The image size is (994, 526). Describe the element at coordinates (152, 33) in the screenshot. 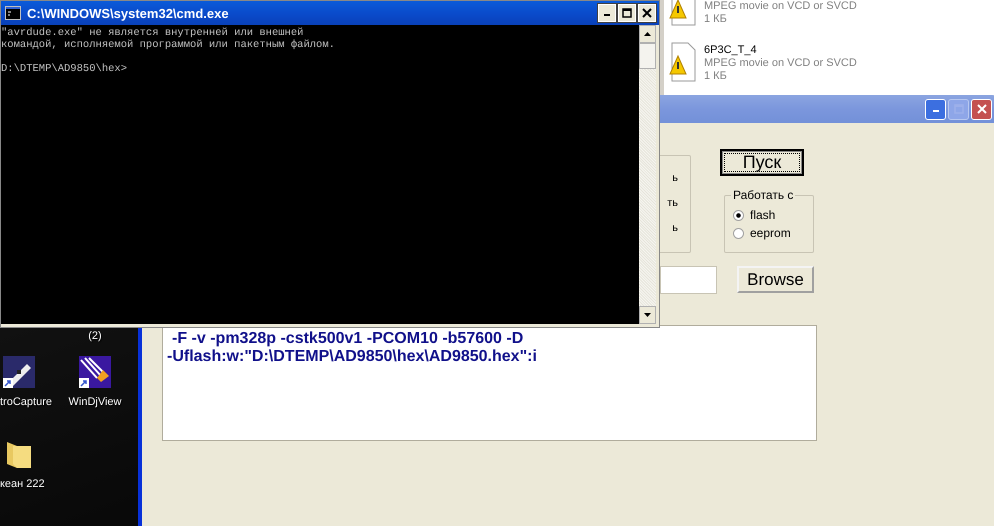

I see `console-line: "avrdude.exe" не является внутренней или внешней` at that location.